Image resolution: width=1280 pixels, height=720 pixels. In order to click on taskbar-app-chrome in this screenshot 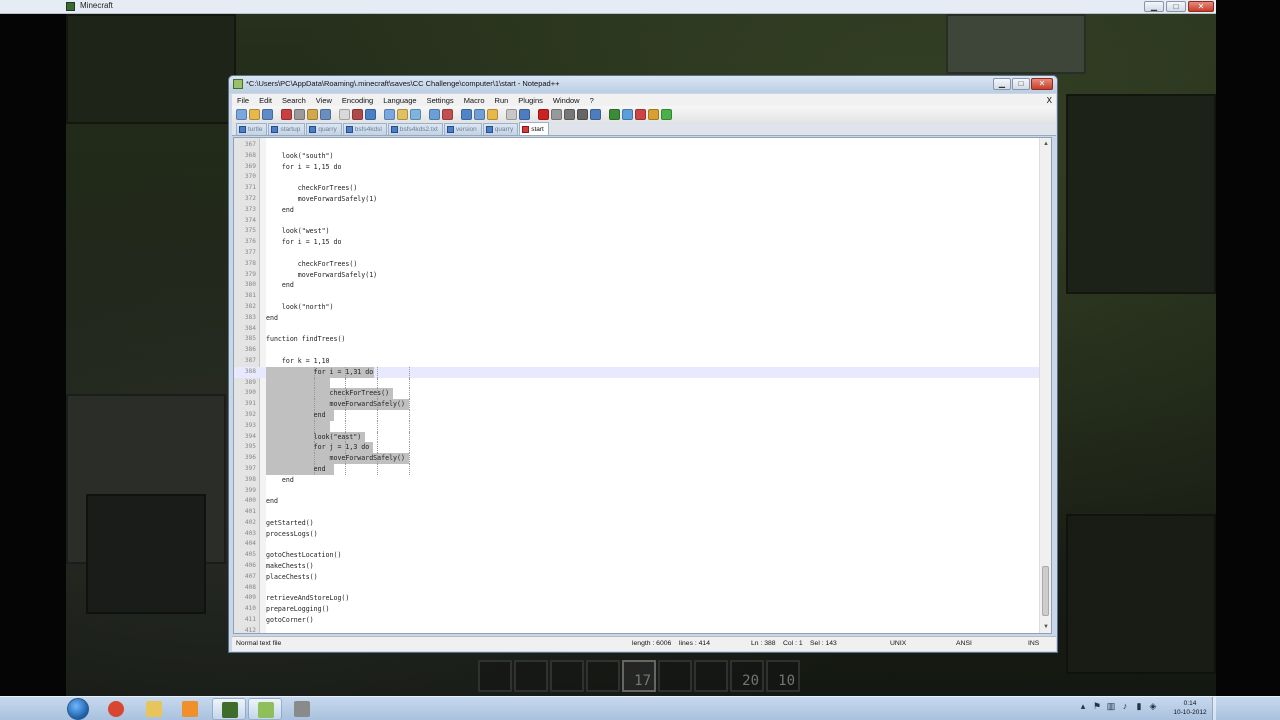, I will do `click(116, 709)`.